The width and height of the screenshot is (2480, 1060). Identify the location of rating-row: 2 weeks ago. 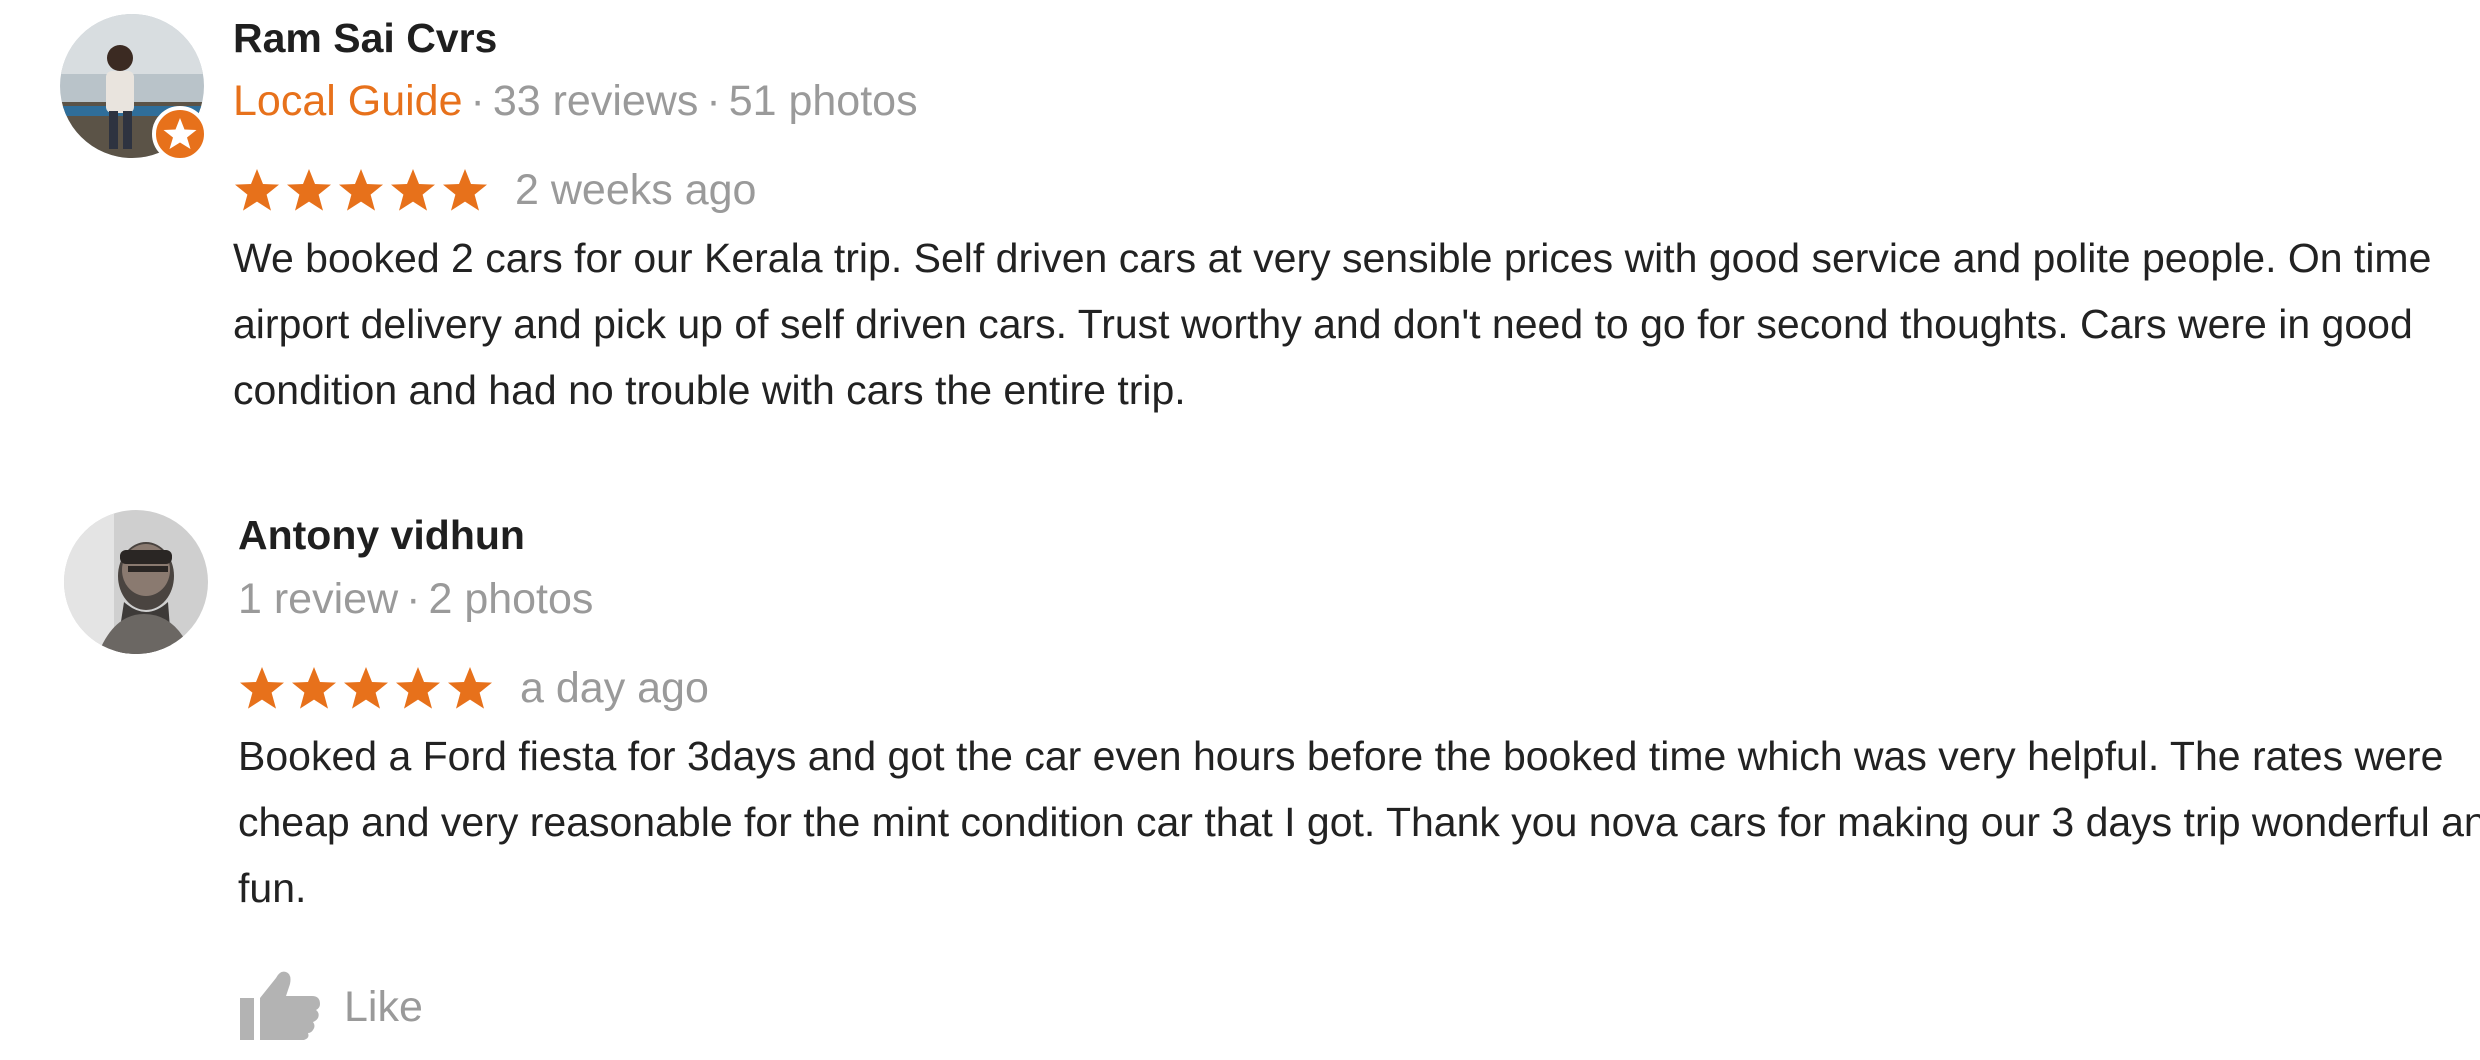
(494, 190).